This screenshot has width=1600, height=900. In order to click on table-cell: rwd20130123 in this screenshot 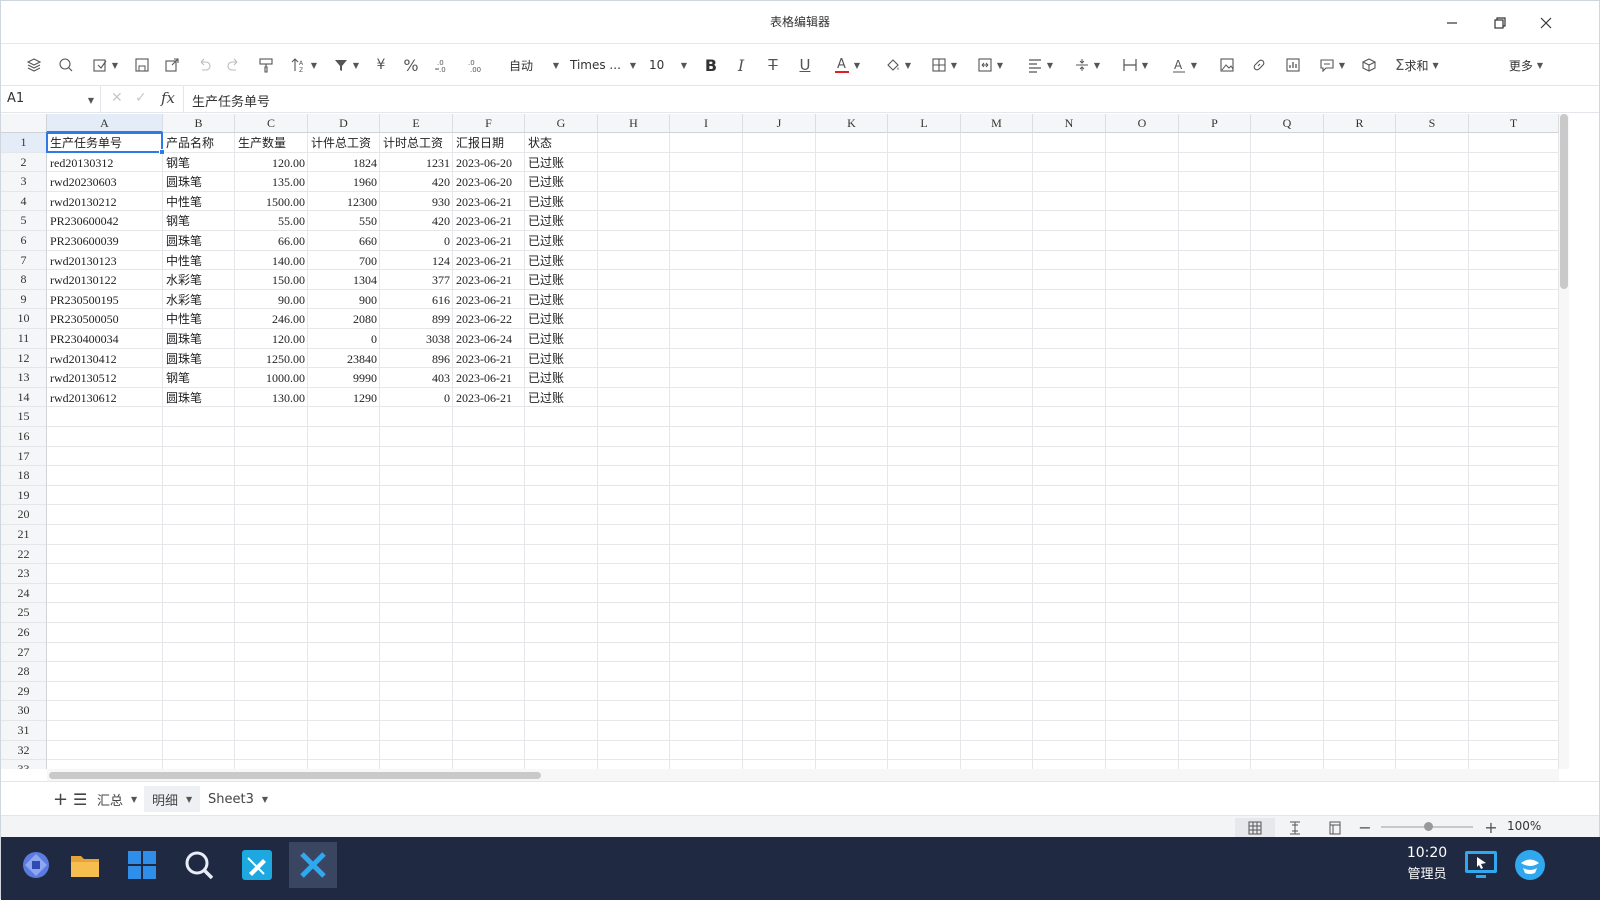, I will do `click(105, 260)`.